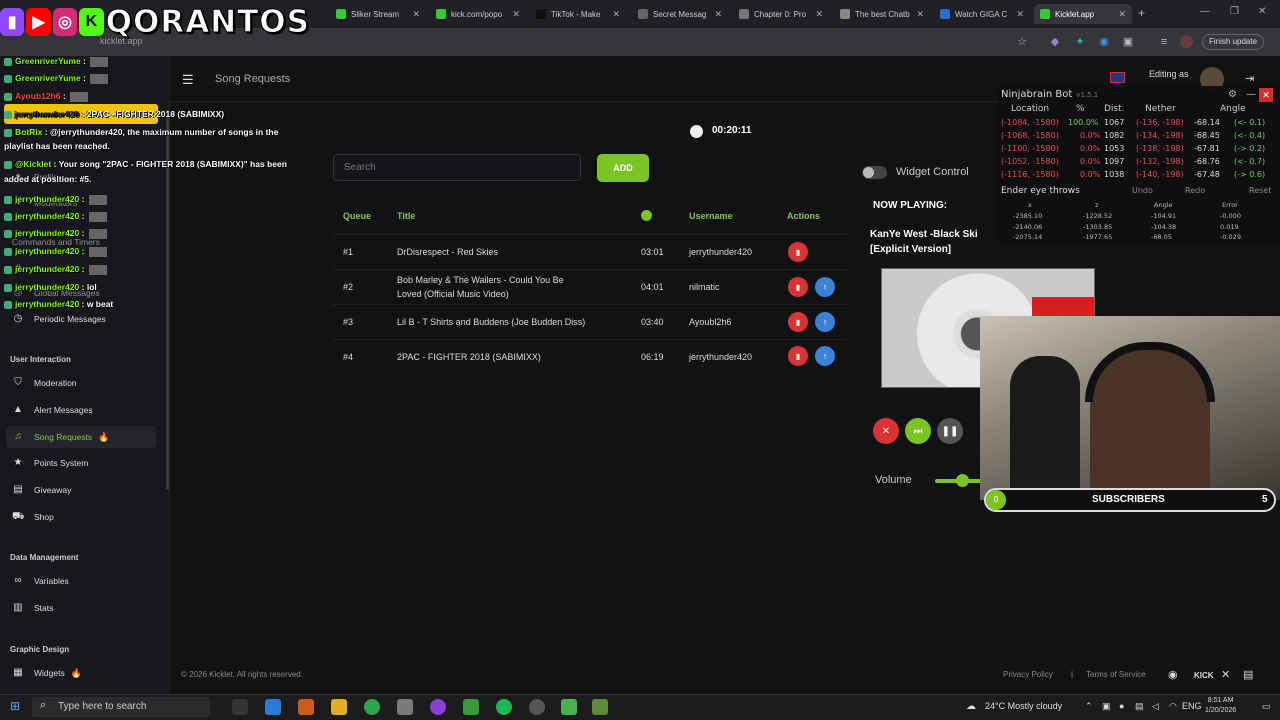 This screenshot has width=1280, height=720. Describe the element at coordinates (1028, 674) in the screenshot. I see `privacy-policy-link: Privacy Policy` at that location.